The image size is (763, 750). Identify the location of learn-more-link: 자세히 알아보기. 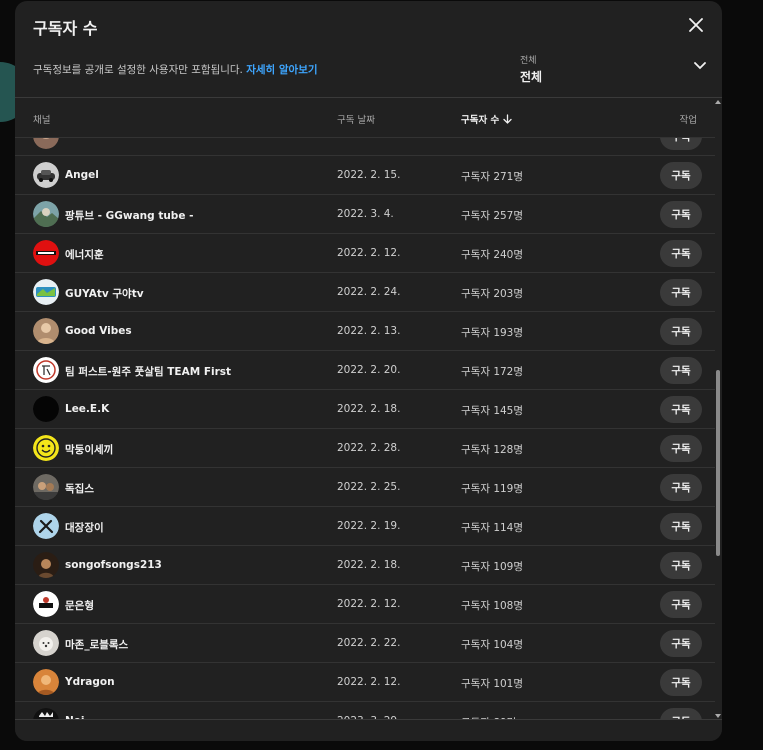
(281, 70).